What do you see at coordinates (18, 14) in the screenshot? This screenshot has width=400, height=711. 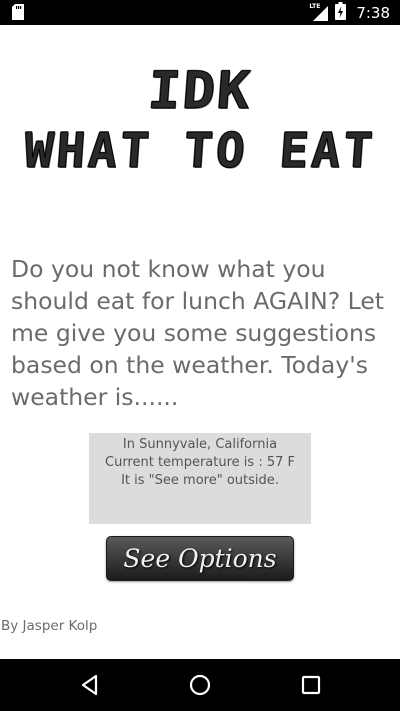 I see `sd-card-icon` at bounding box center [18, 14].